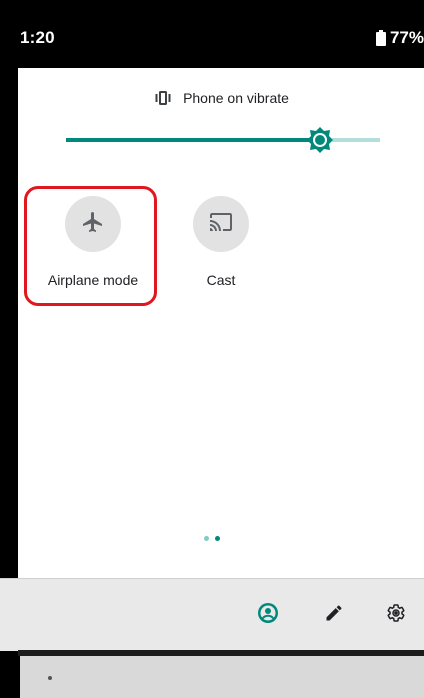 This screenshot has width=424, height=698. I want to click on vibrate-icon, so click(163, 98).